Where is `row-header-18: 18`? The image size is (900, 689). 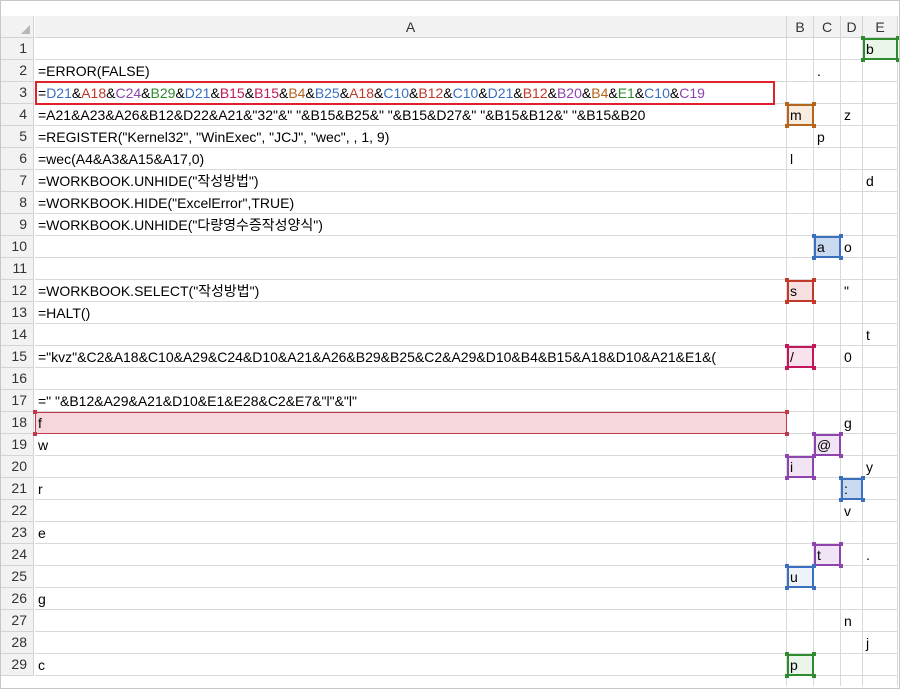 row-header-18: 18 is located at coordinates (17, 423).